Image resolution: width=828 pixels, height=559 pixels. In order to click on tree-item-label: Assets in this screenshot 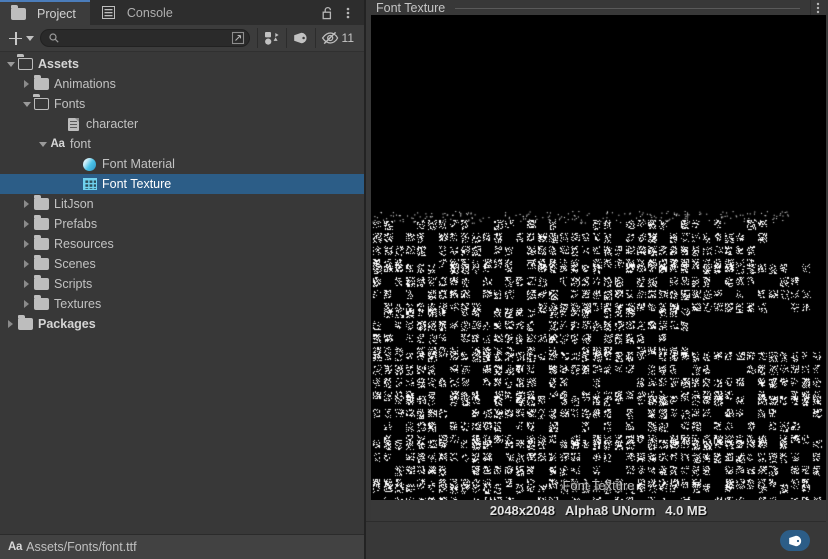, I will do `click(58, 64)`.